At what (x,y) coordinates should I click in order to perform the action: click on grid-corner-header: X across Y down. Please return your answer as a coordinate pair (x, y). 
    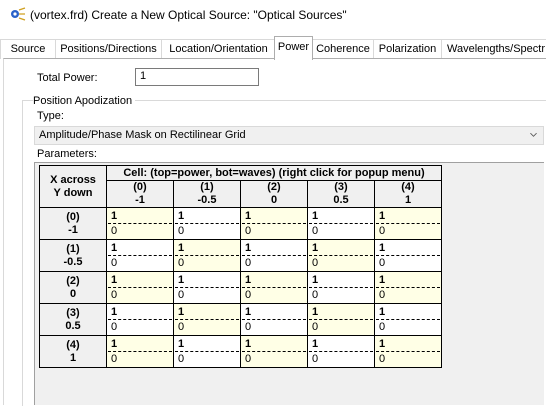
    Looking at the image, I should click on (73, 186).